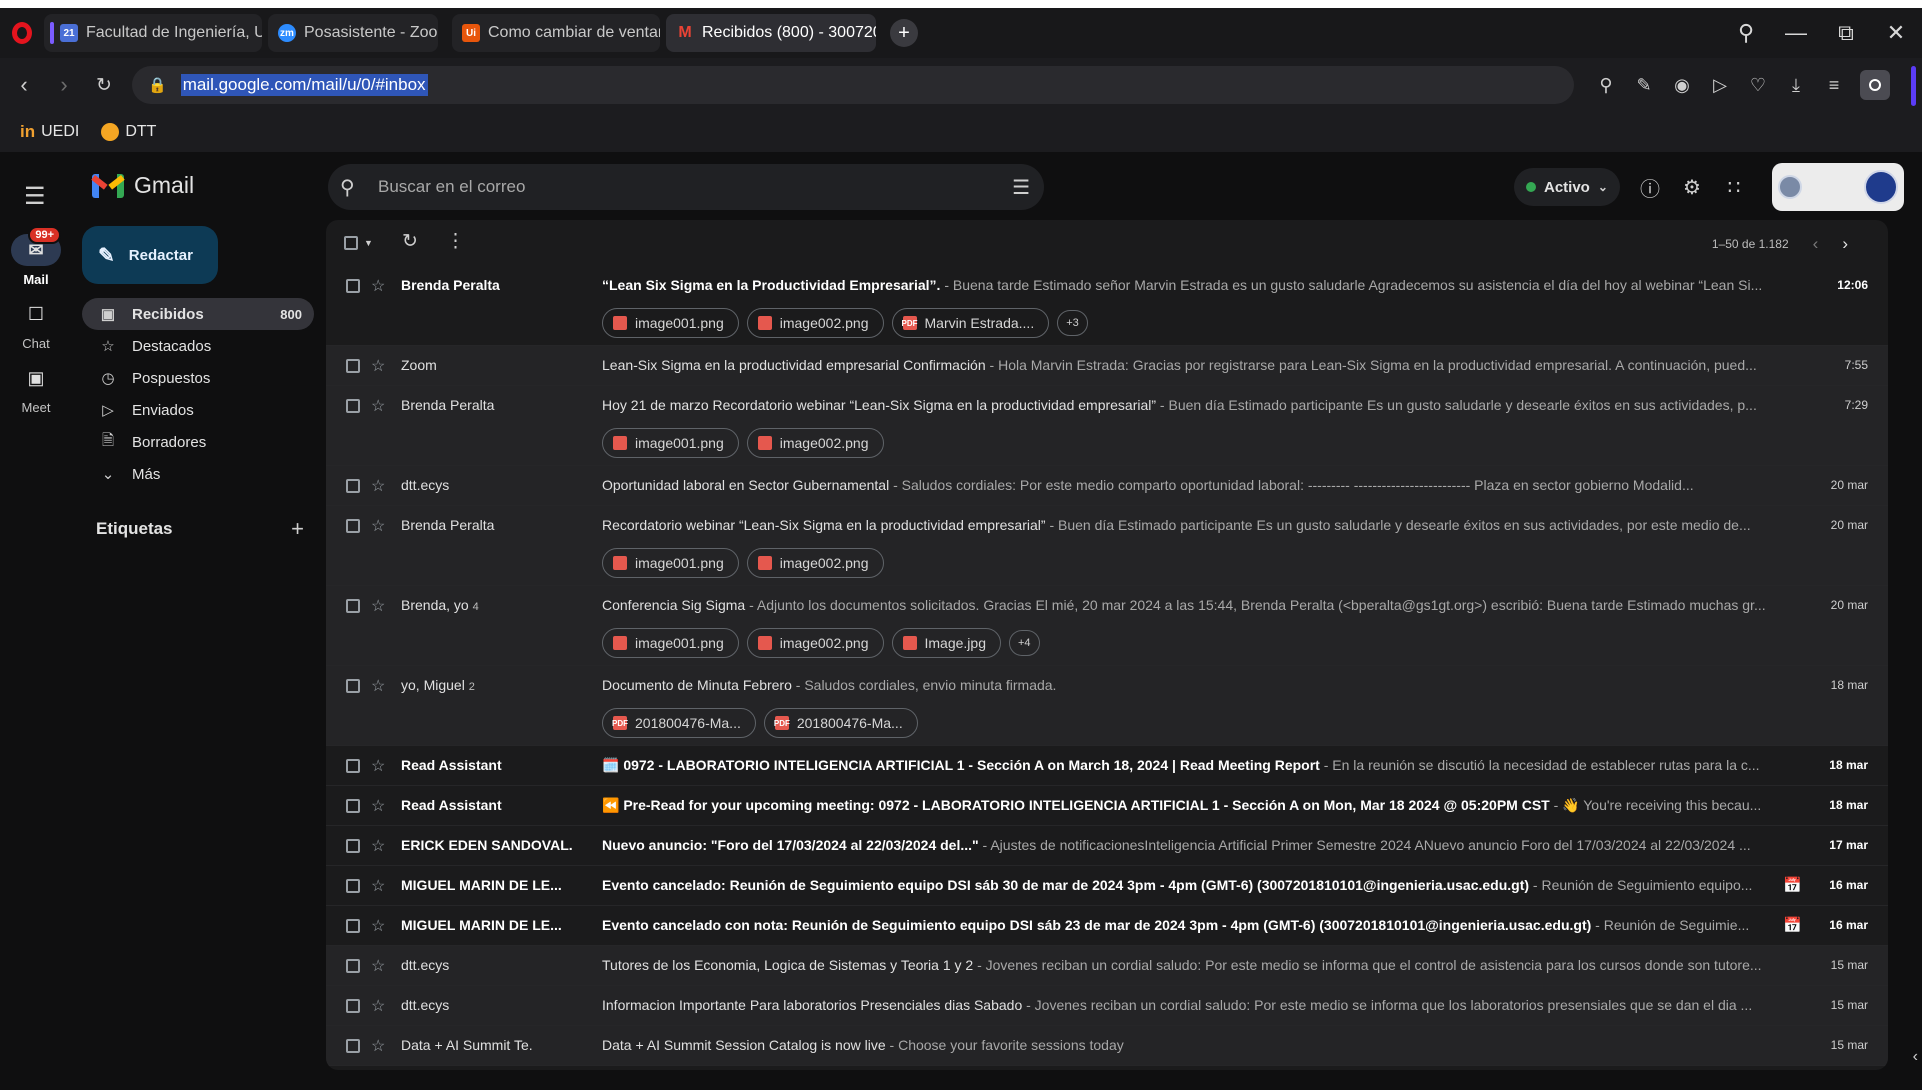 The width and height of the screenshot is (1922, 1090). I want to click on prev-page-icon: ‹, so click(1816, 244).